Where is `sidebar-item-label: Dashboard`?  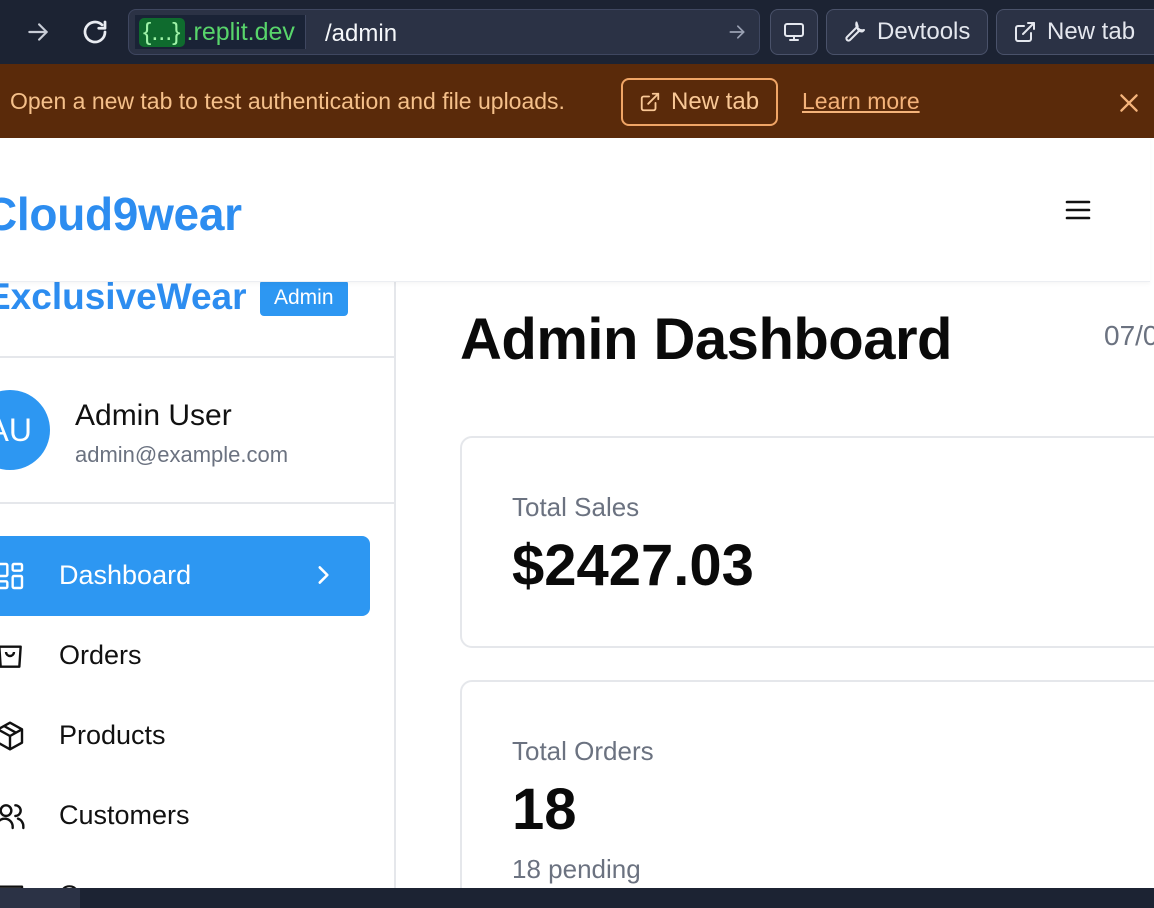
sidebar-item-label: Dashboard is located at coordinates (125, 575).